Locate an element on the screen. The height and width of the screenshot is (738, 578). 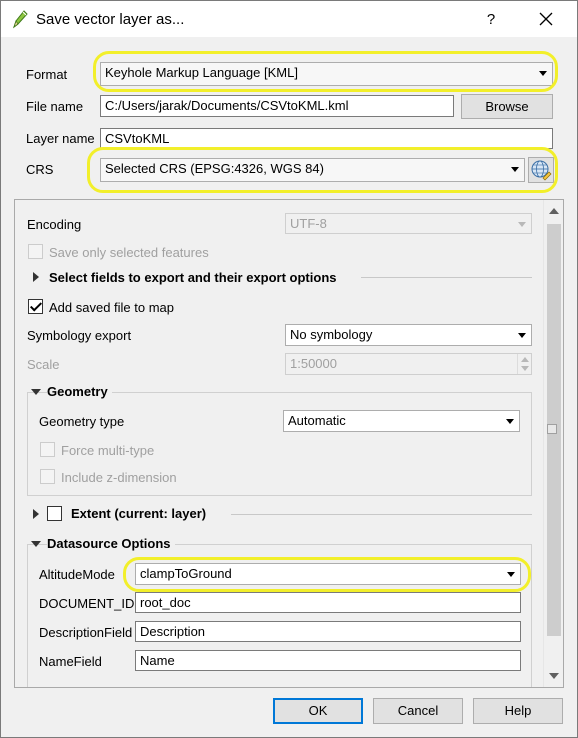
document-id-field: root_doc is located at coordinates (328, 602).